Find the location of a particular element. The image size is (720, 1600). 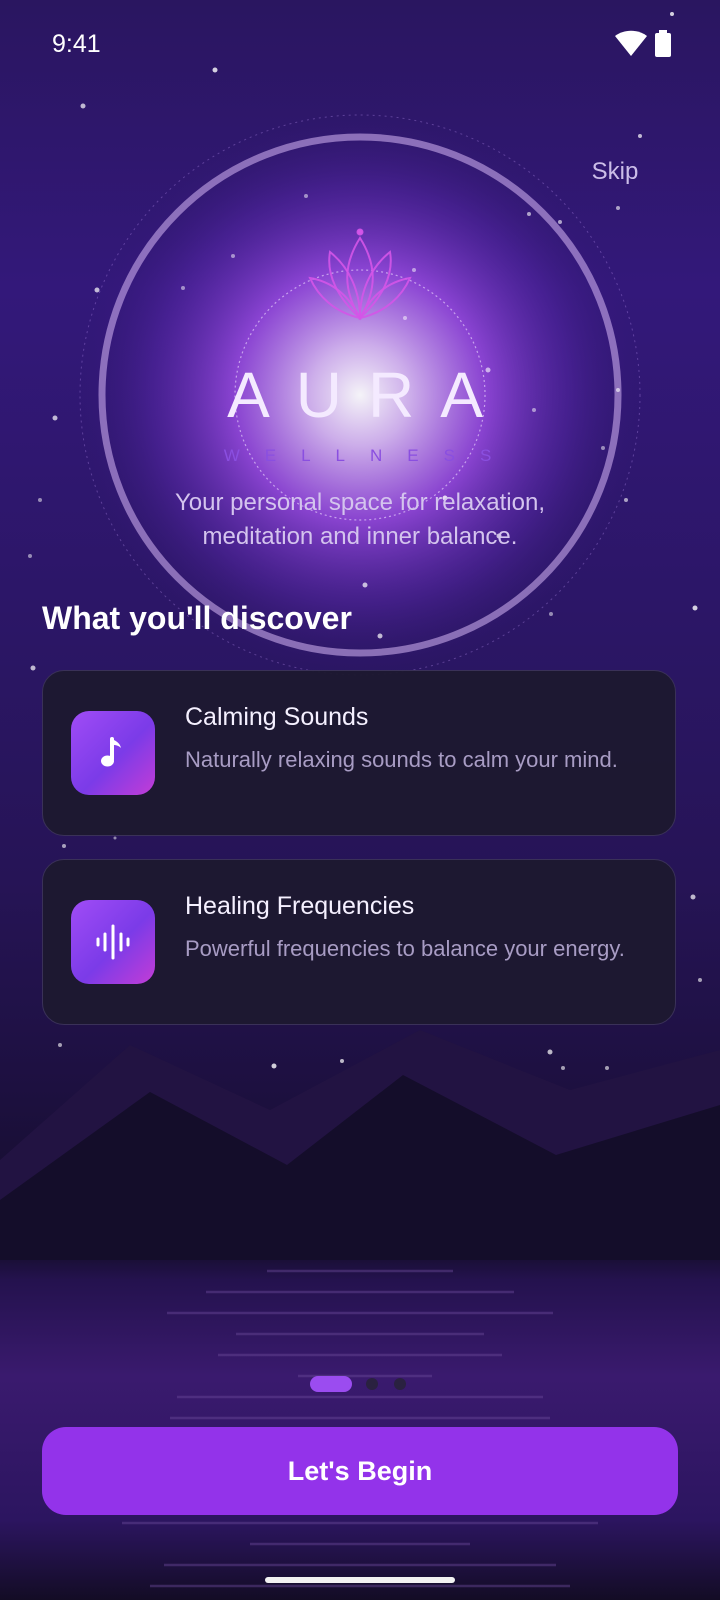

feature-title: Calming Sounds is located at coordinates (277, 717).